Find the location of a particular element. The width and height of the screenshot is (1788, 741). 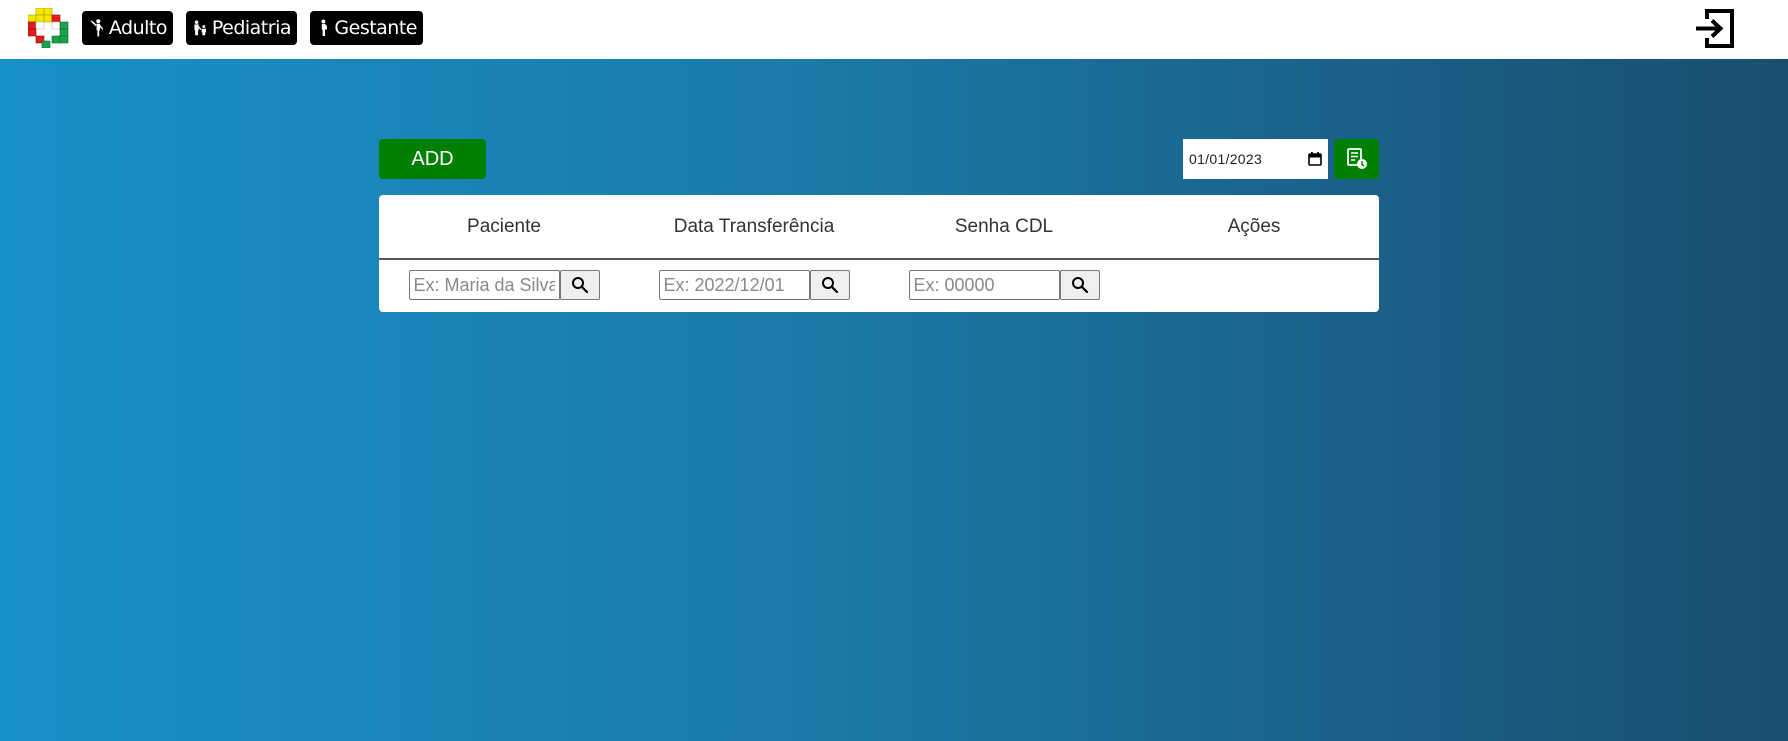

filter-paciente is located at coordinates (504, 285).